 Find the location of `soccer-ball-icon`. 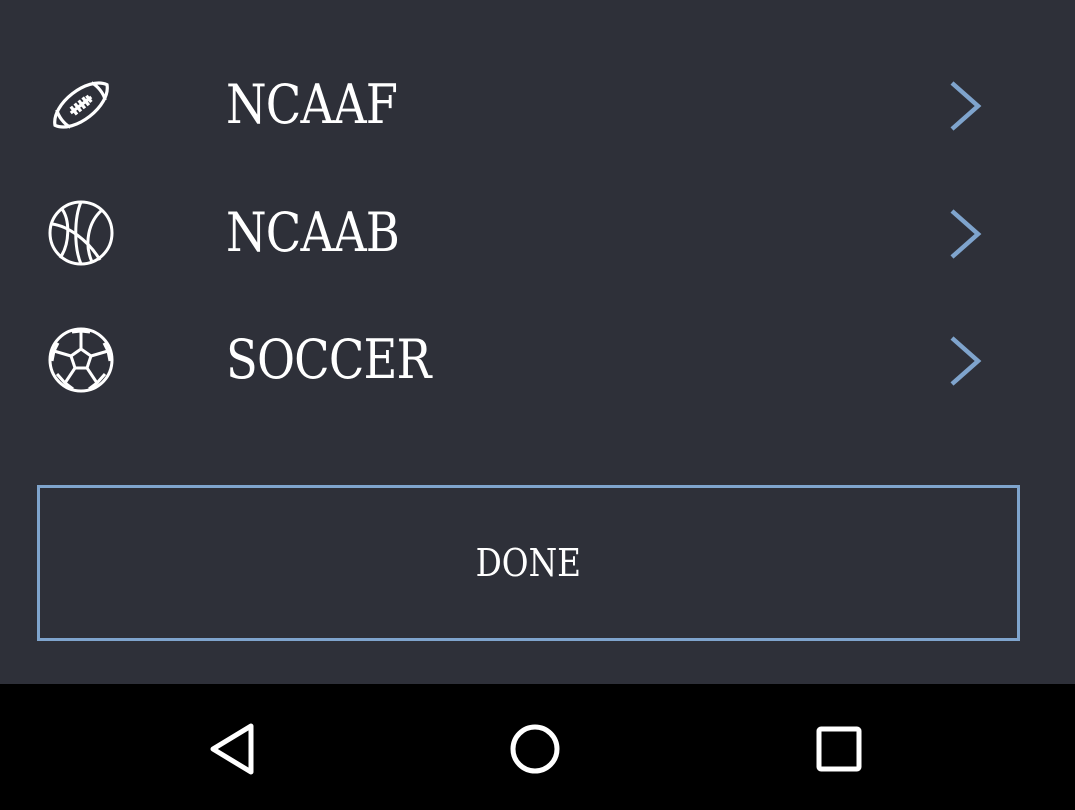

soccer-ball-icon is located at coordinates (81, 360).